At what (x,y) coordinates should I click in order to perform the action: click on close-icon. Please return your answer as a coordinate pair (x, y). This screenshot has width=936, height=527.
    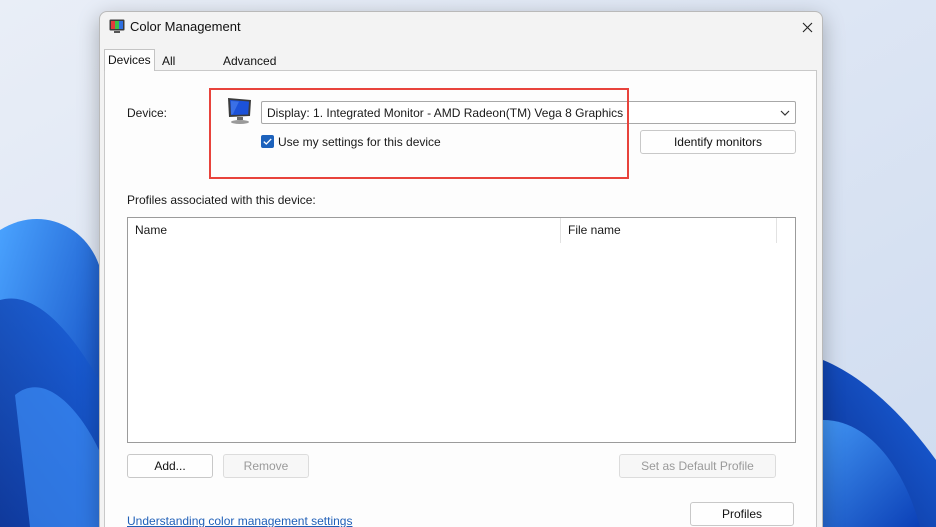
    Looking at the image, I should click on (807, 27).